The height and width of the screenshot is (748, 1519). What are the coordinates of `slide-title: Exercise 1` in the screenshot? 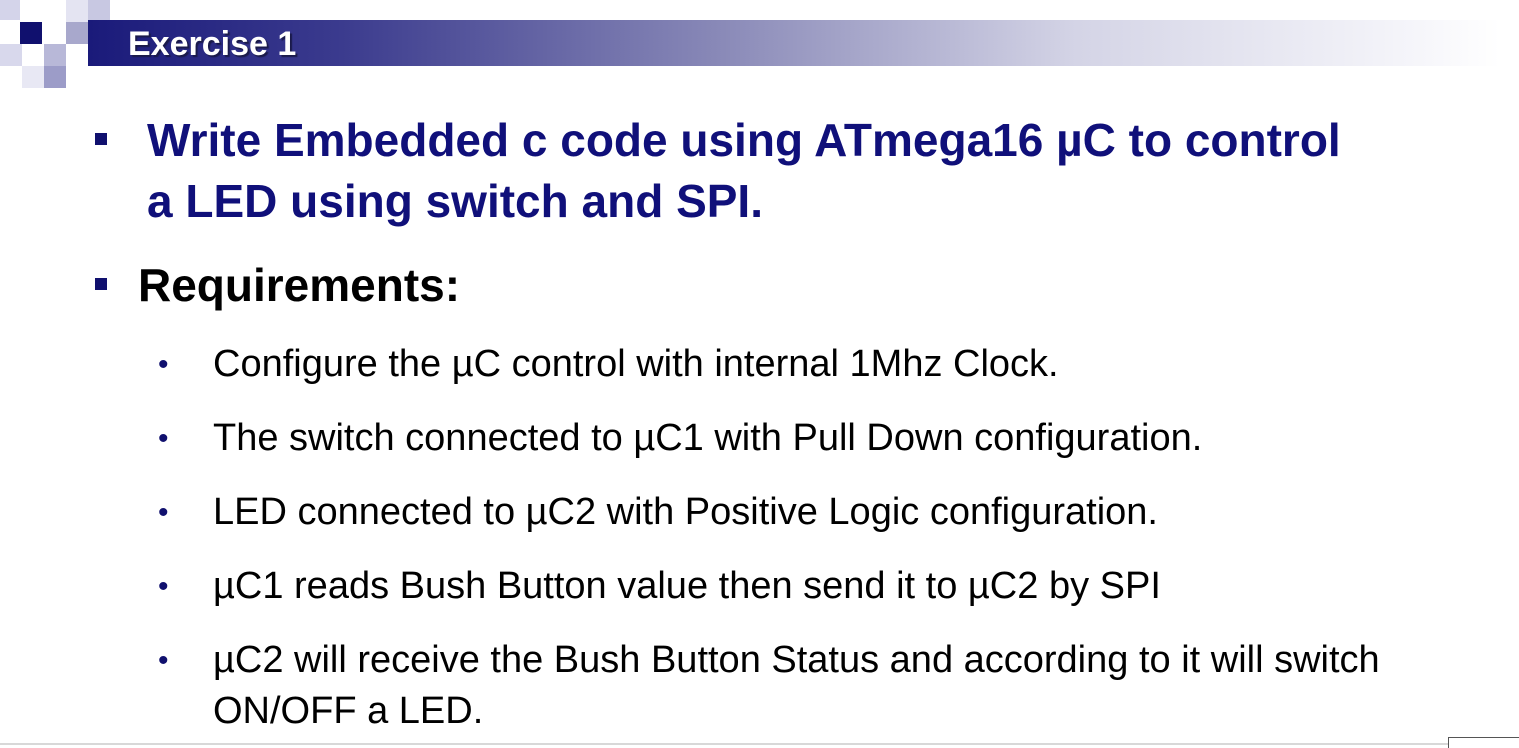 It's located at (212, 44).